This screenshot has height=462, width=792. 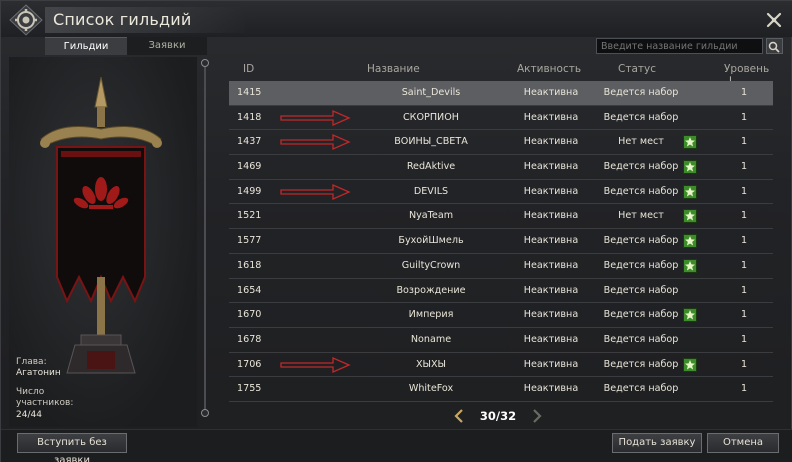 I want to click on guild-name: Возрождение, so click(x=431, y=290).